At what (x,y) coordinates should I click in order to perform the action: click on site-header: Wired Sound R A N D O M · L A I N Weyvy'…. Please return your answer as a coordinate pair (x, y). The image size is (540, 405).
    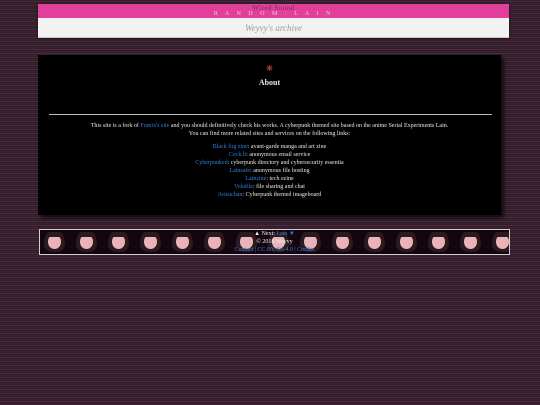
    Looking at the image, I should click on (273, 21).